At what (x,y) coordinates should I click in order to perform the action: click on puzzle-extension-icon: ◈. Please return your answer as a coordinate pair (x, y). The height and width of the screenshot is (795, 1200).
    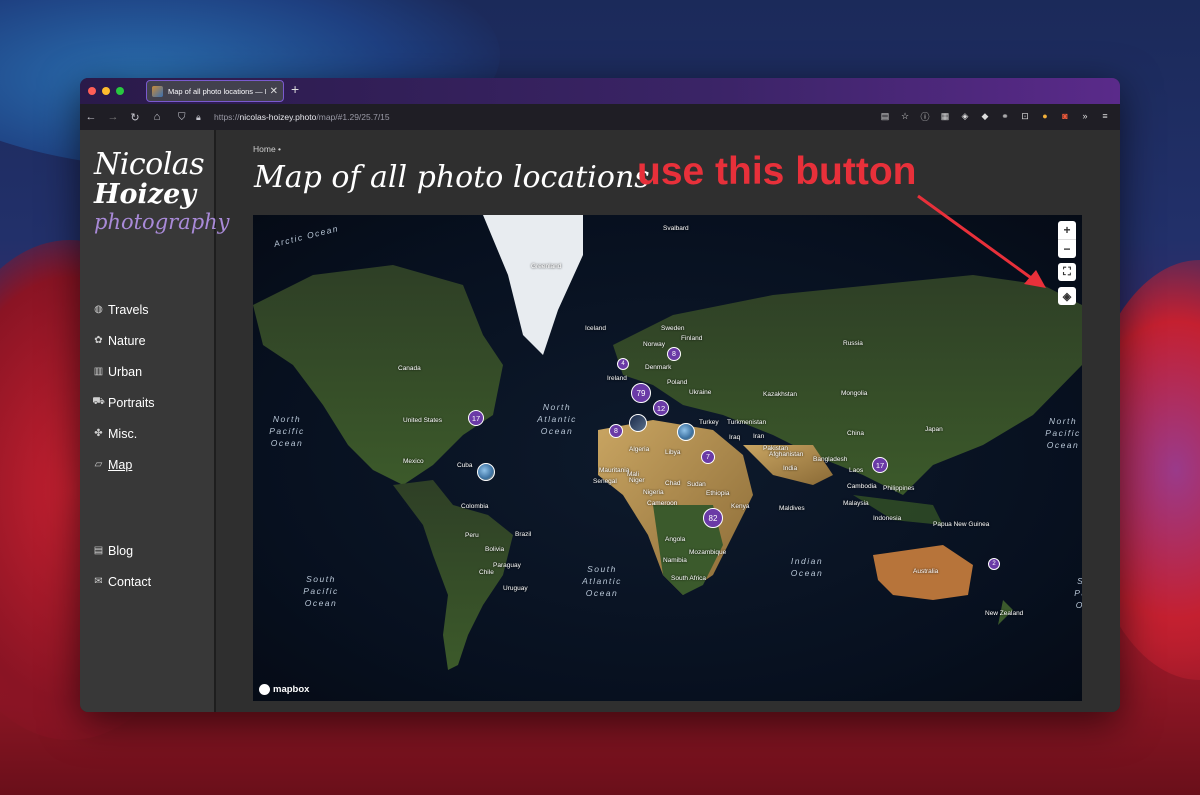
    Looking at the image, I should click on (965, 116).